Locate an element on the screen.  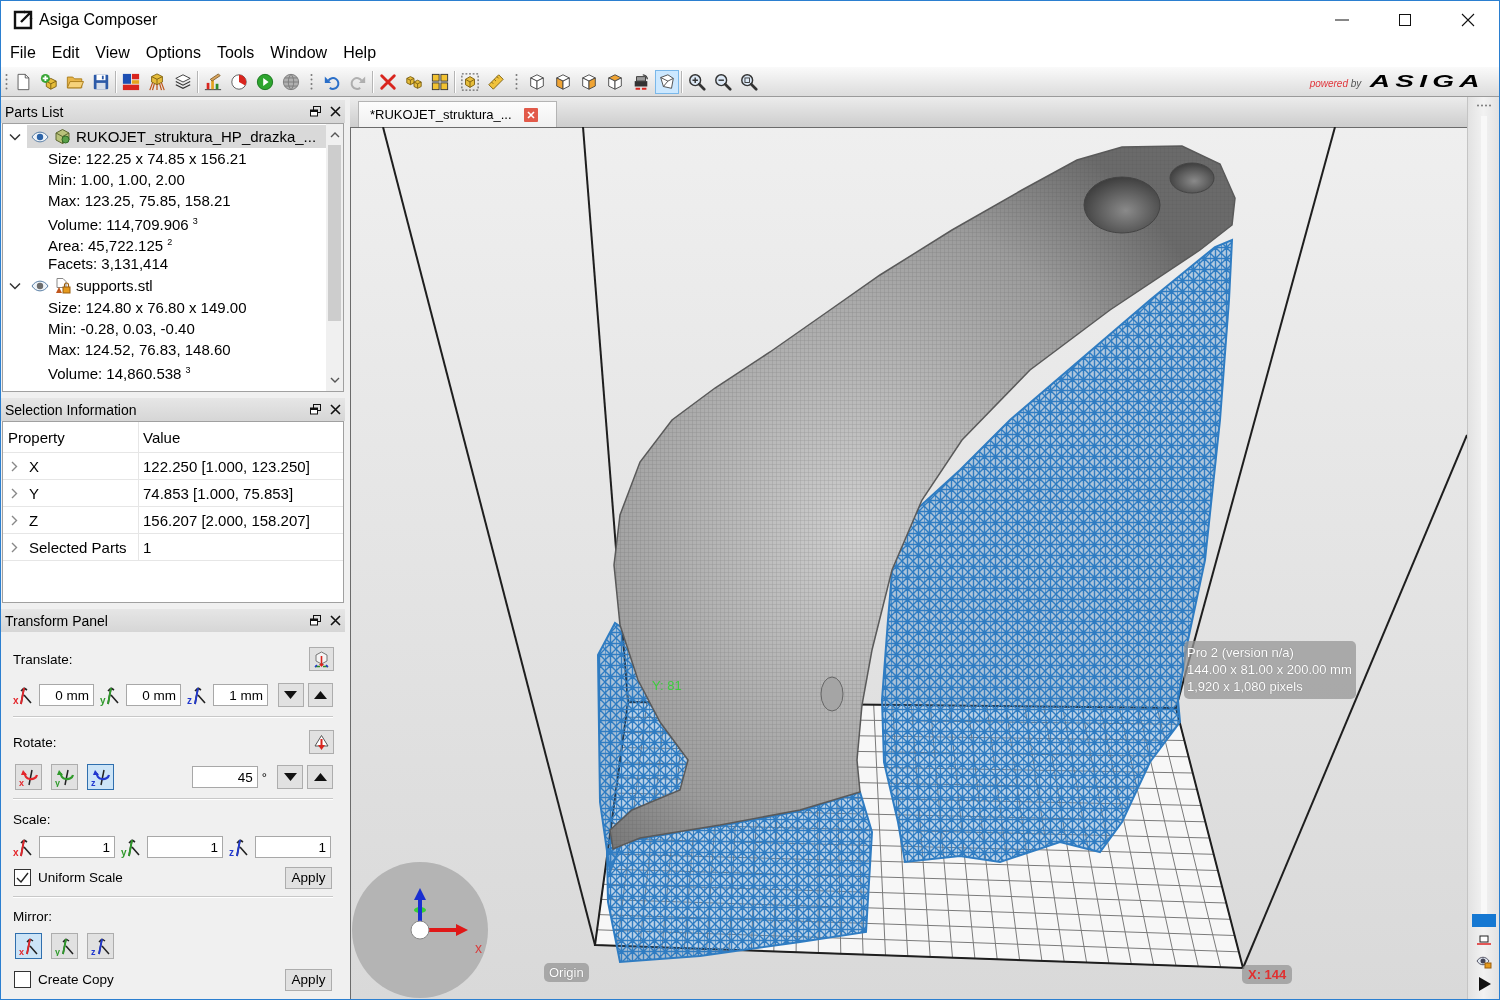
section-label: Translate: is located at coordinates (43, 659).